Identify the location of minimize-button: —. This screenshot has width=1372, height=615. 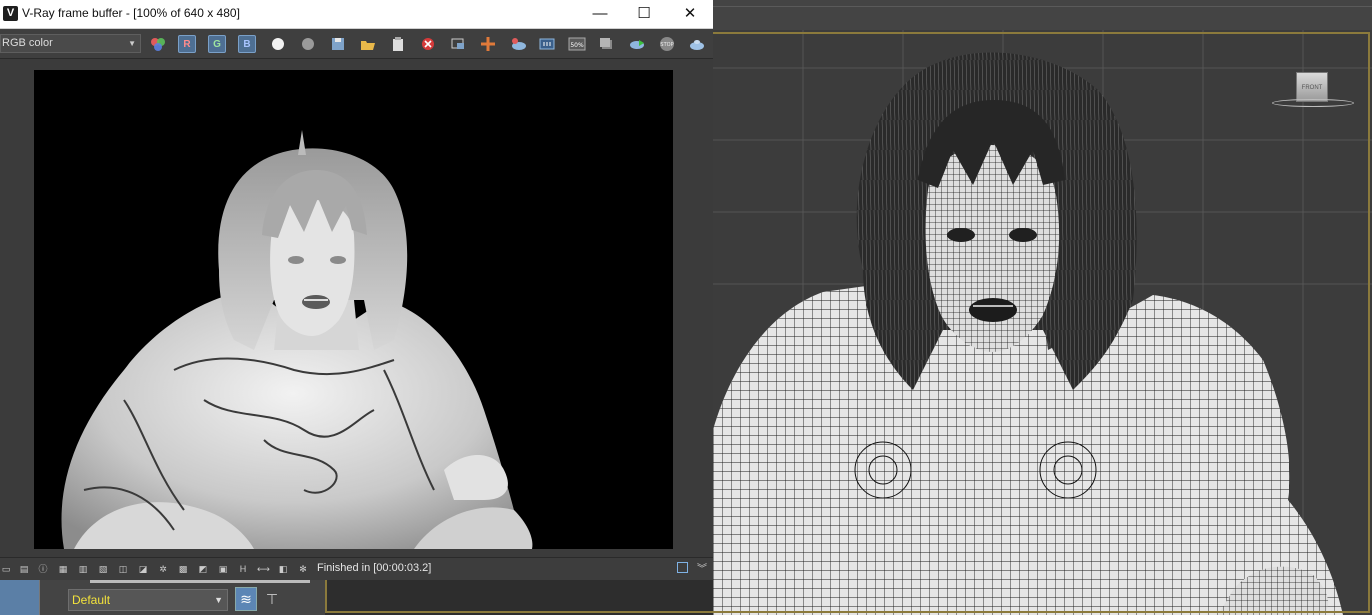
(600, 14).